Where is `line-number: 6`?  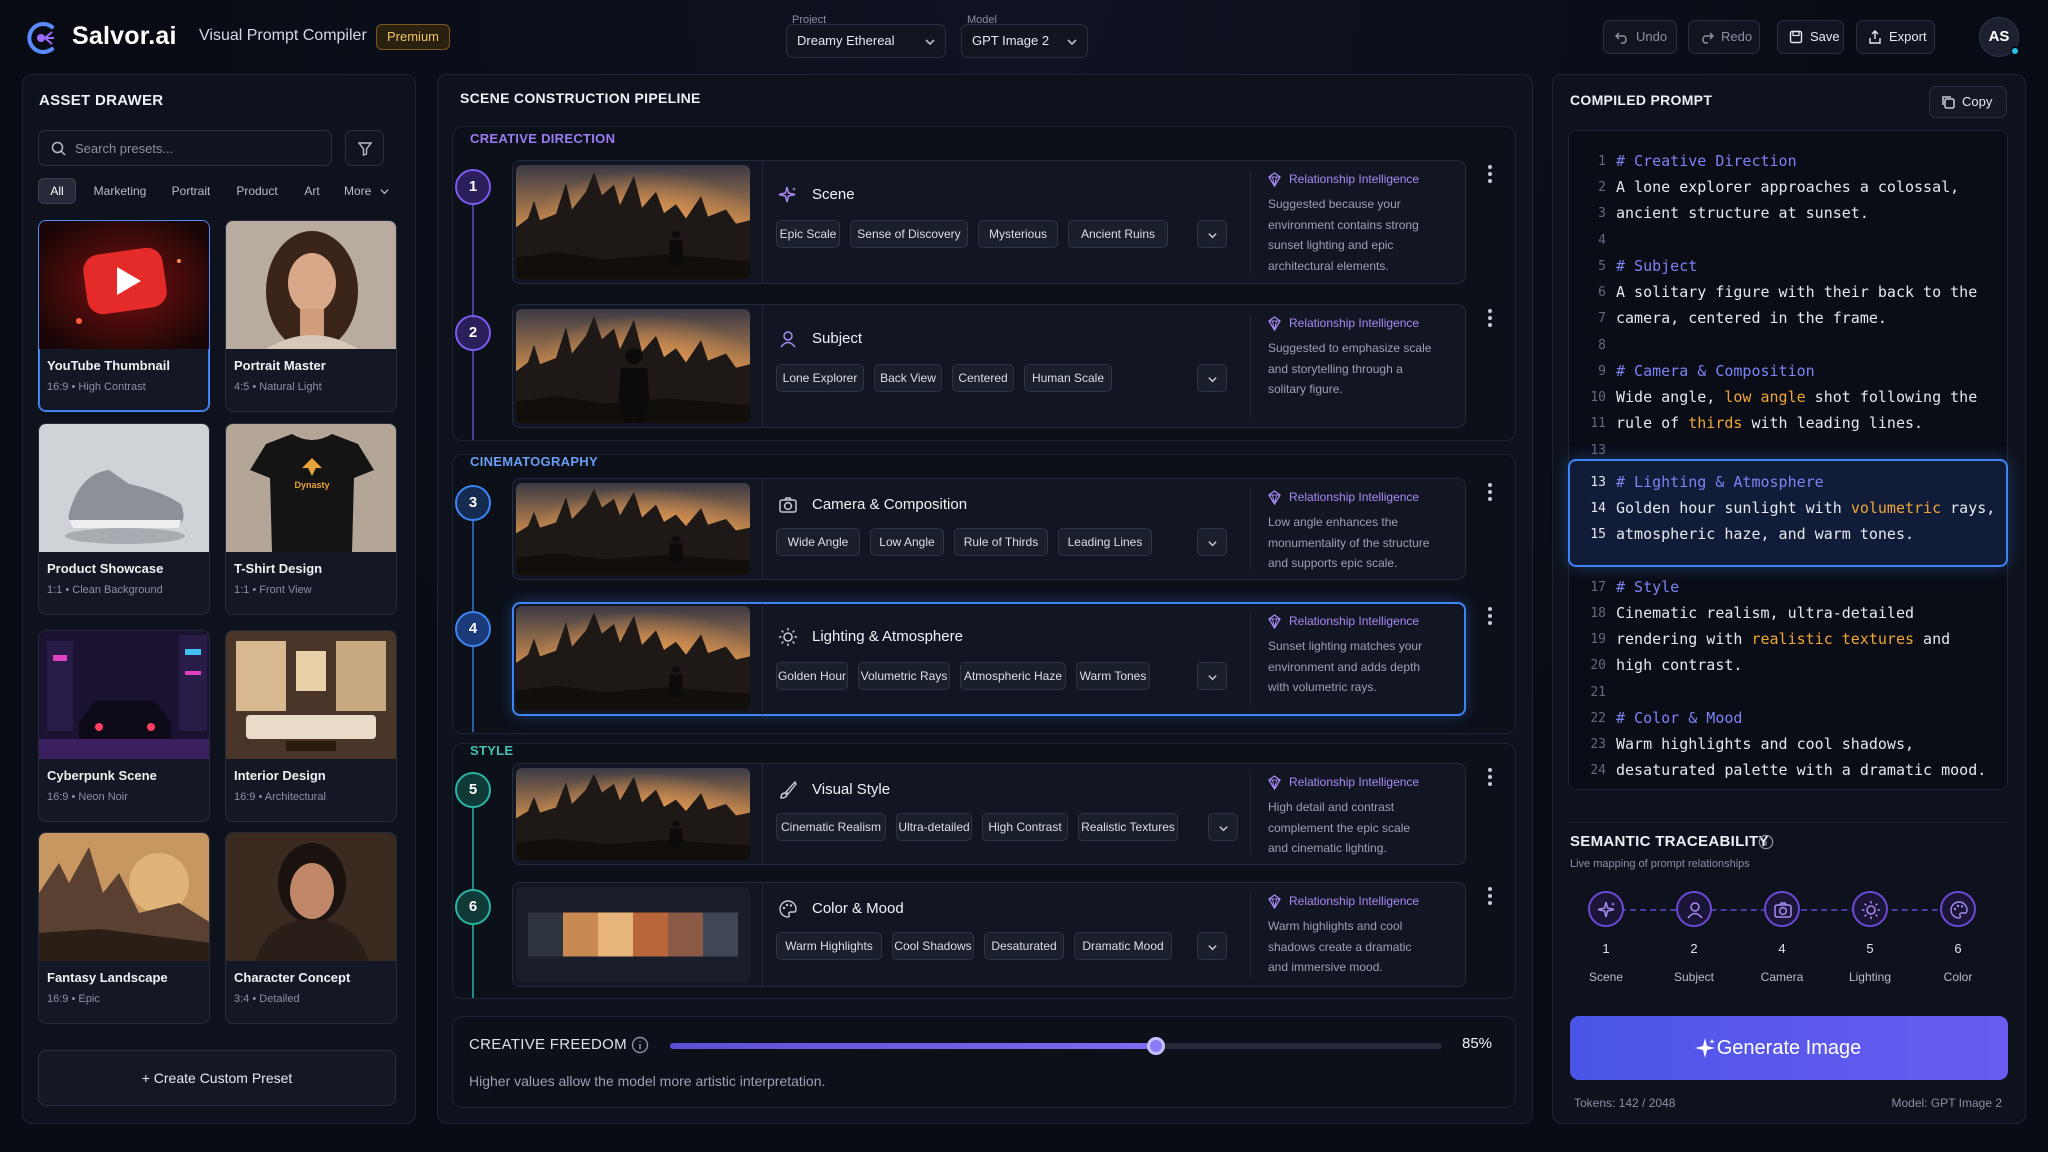
line-number: 6 is located at coordinates (1602, 292).